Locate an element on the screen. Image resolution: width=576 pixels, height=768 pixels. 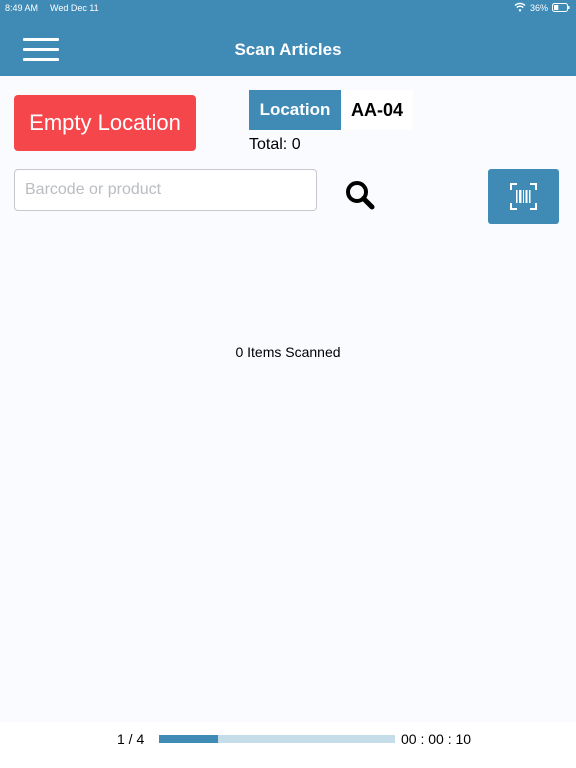
items-scanned-count: 0 Items Scanned is located at coordinates (288, 352).